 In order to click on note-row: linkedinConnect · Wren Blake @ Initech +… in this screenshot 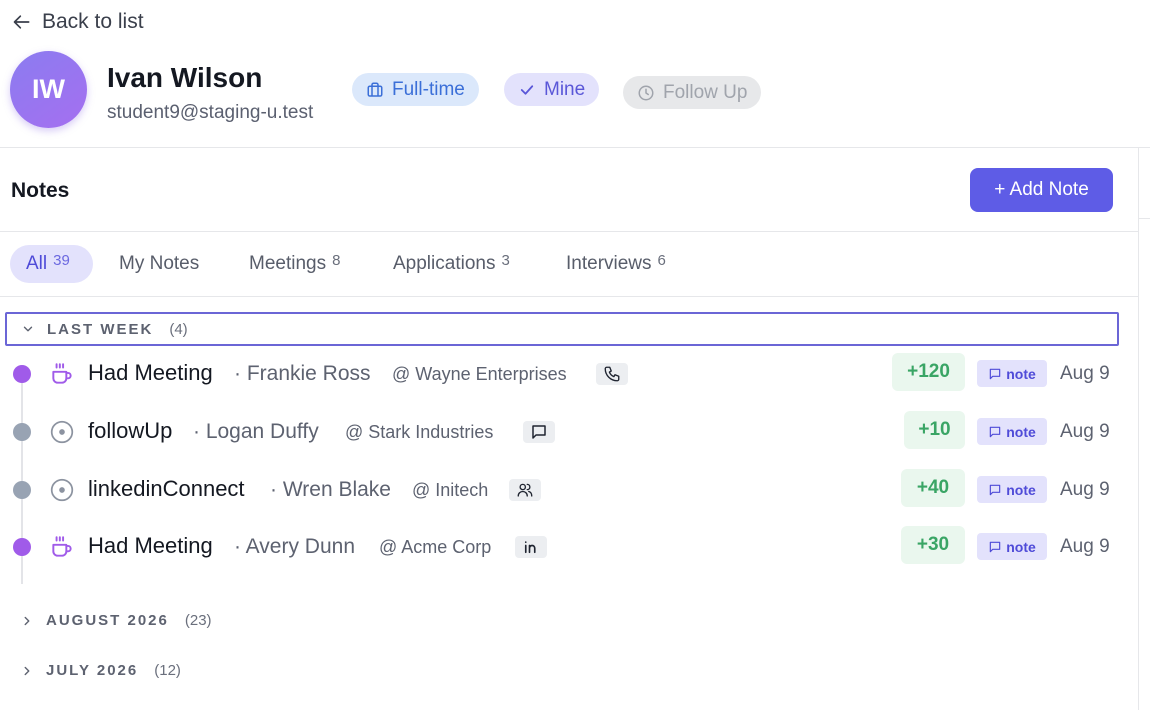, I will do `click(569, 489)`.